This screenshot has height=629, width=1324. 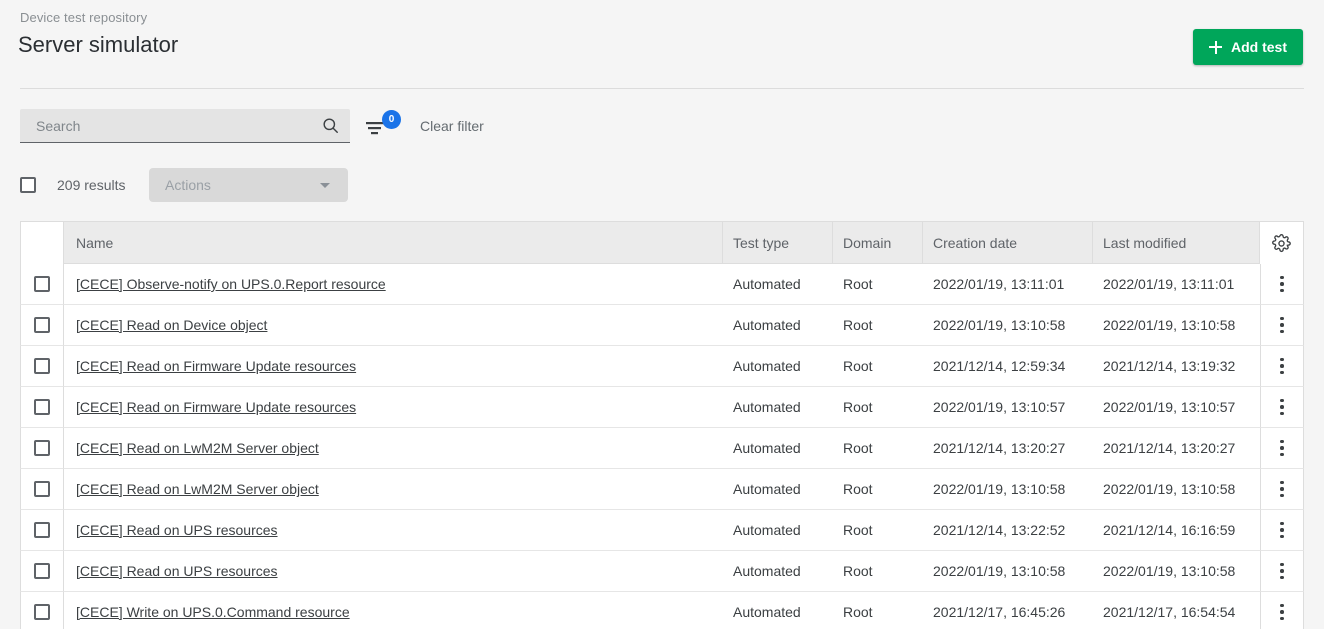 What do you see at coordinates (393, 610) in the screenshot?
I see `row-name-cell: [CECE] Write on UPS.0.Command resource` at bounding box center [393, 610].